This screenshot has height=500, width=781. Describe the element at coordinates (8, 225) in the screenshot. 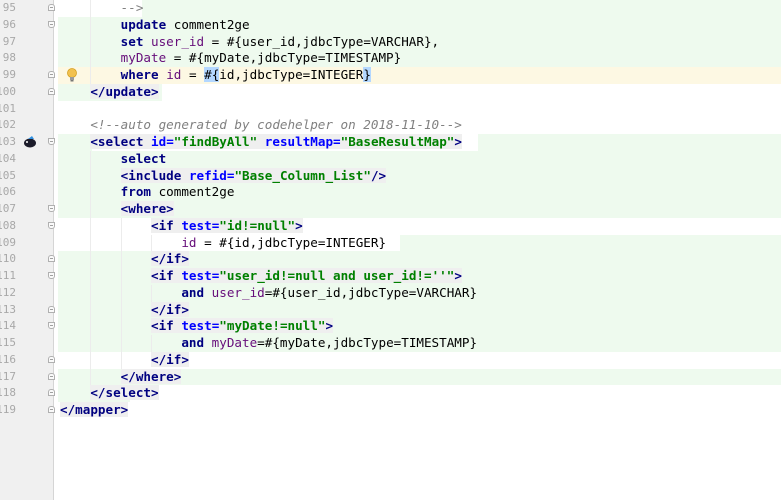

I see `line-number: 108` at that location.